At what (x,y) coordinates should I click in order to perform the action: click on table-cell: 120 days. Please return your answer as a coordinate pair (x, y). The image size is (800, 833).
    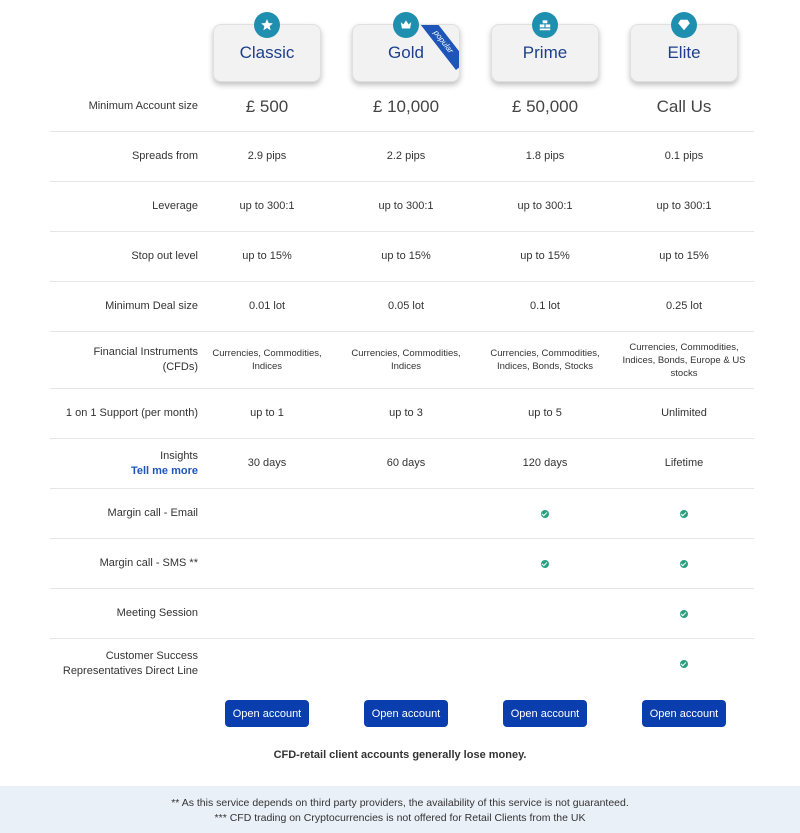
    Looking at the image, I should click on (545, 463).